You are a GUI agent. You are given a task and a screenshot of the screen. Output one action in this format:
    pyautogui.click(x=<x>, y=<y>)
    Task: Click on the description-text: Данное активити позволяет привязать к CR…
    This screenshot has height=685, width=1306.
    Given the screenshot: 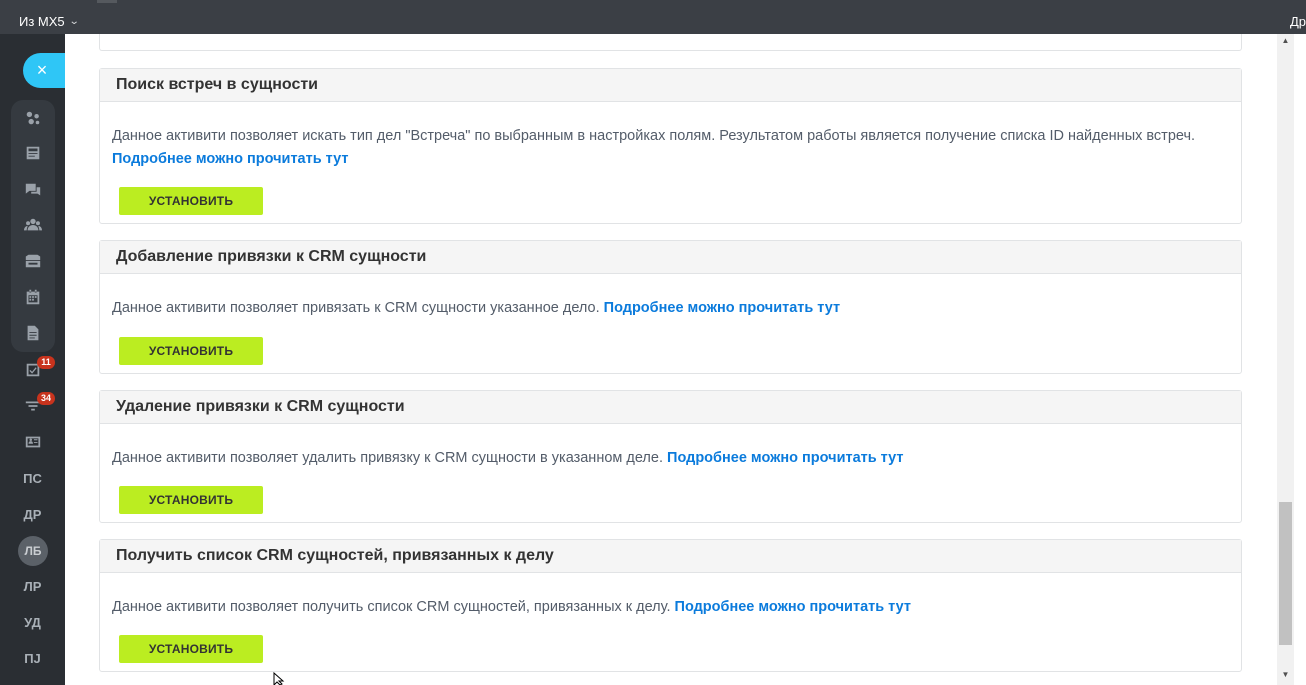 What is the action you would take?
    pyautogui.click(x=356, y=308)
    